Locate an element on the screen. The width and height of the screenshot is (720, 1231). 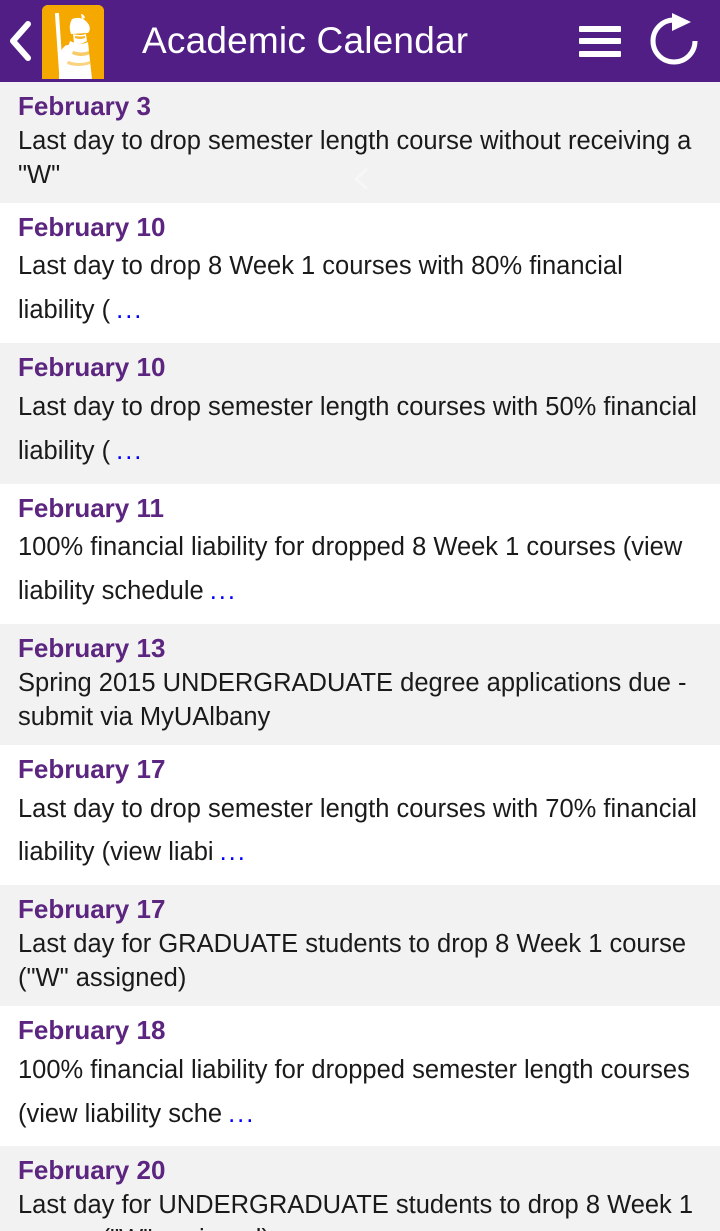
event-date: February 13 is located at coordinates (92, 648).